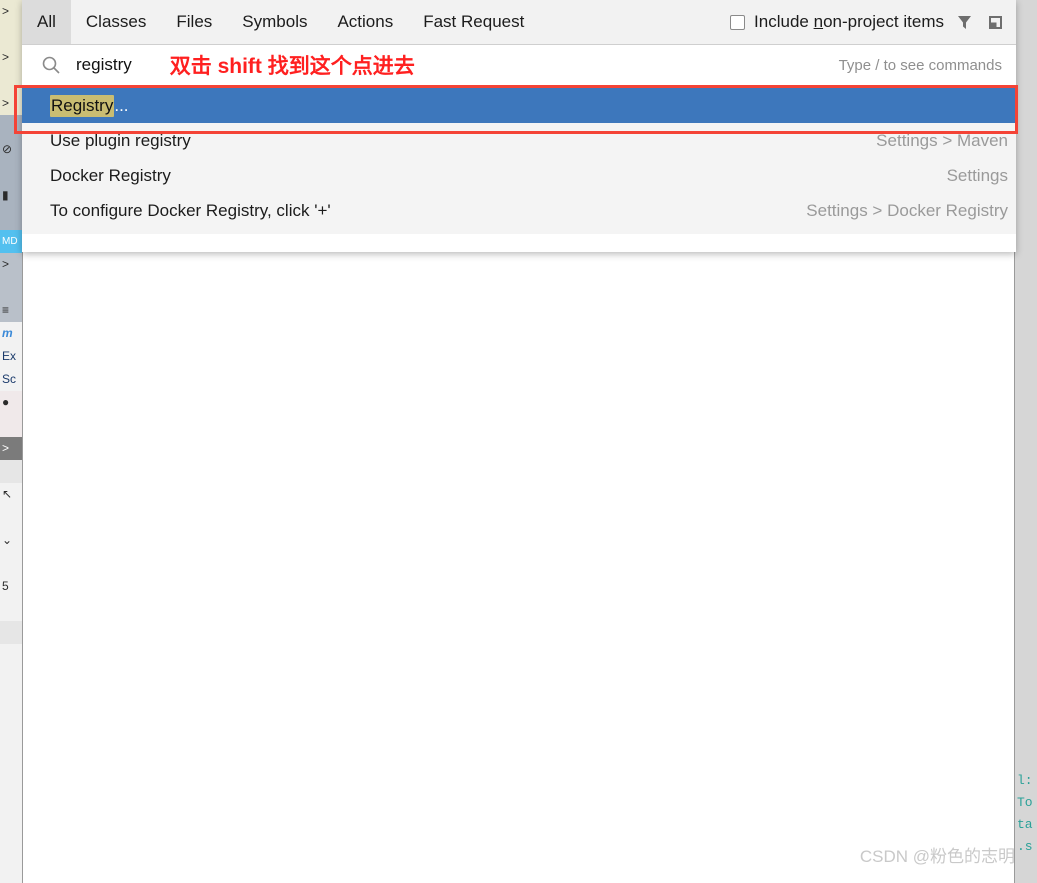  Describe the element at coordinates (82, 105) in the screenshot. I see `result-match-highlight: Registry` at that location.